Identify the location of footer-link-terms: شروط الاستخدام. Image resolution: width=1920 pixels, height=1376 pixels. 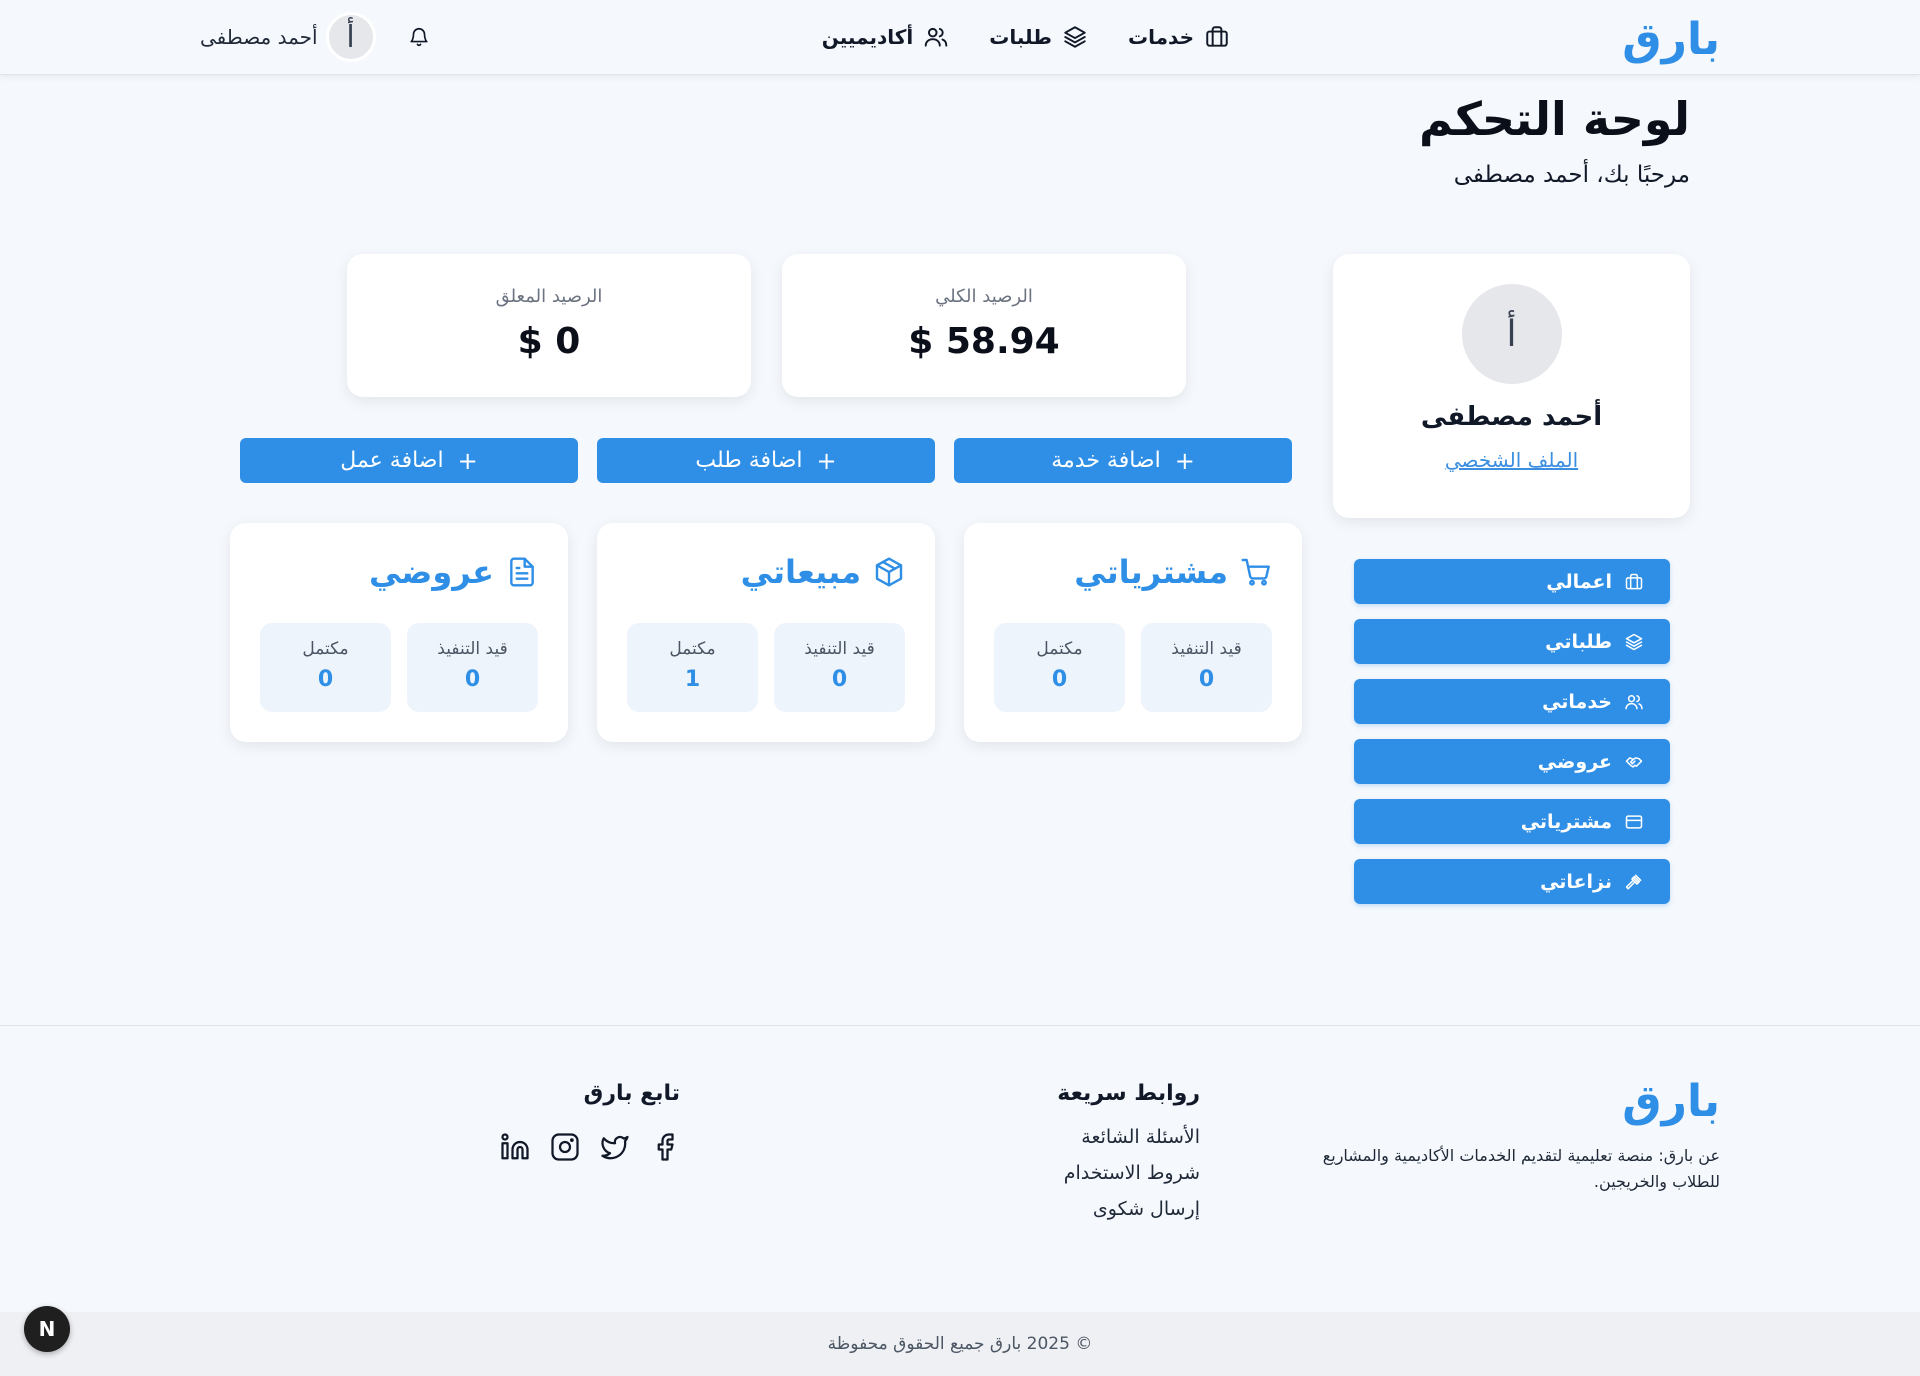
(1132, 1173).